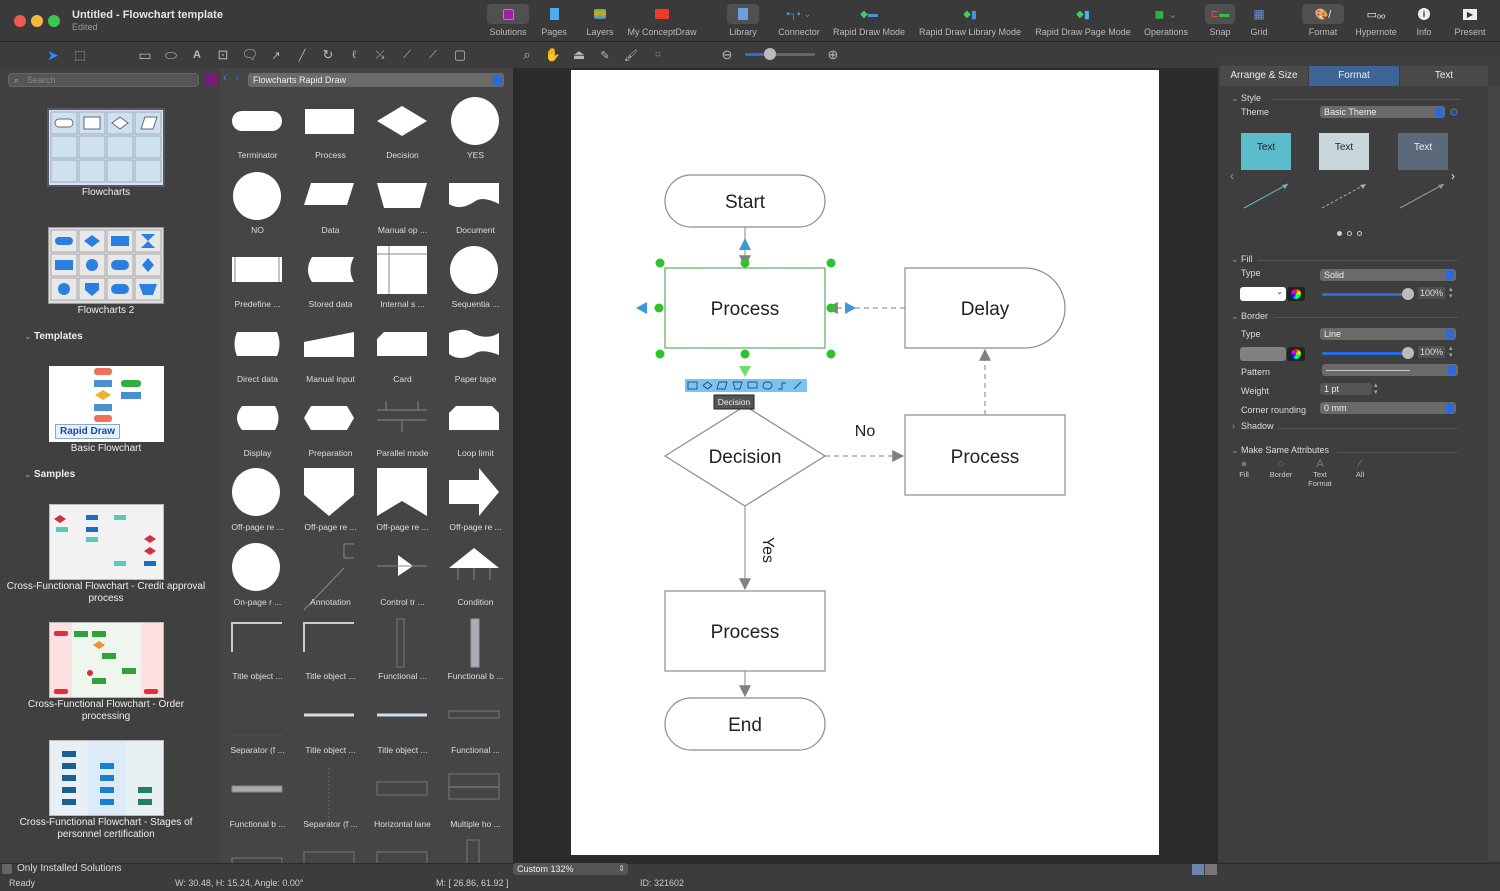 Image resolution: width=1500 pixels, height=891 pixels. Describe the element at coordinates (7, 869) in the screenshot. I see `only-installed-checkbox` at that location.